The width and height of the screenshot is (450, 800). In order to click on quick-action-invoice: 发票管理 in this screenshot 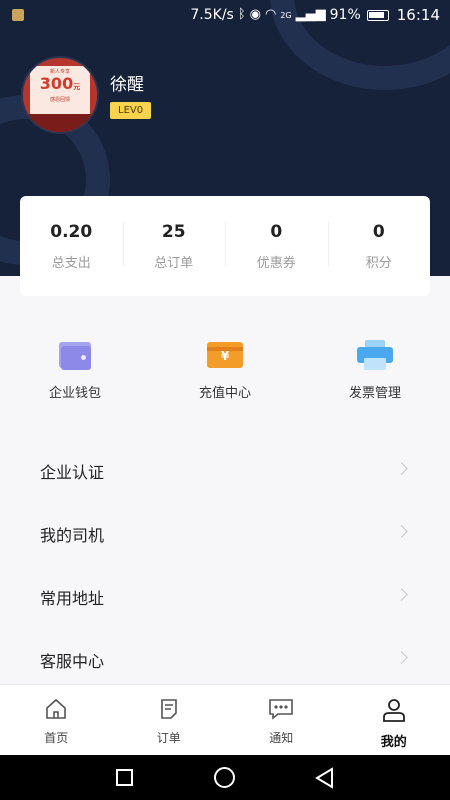, I will do `click(375, 370)`.